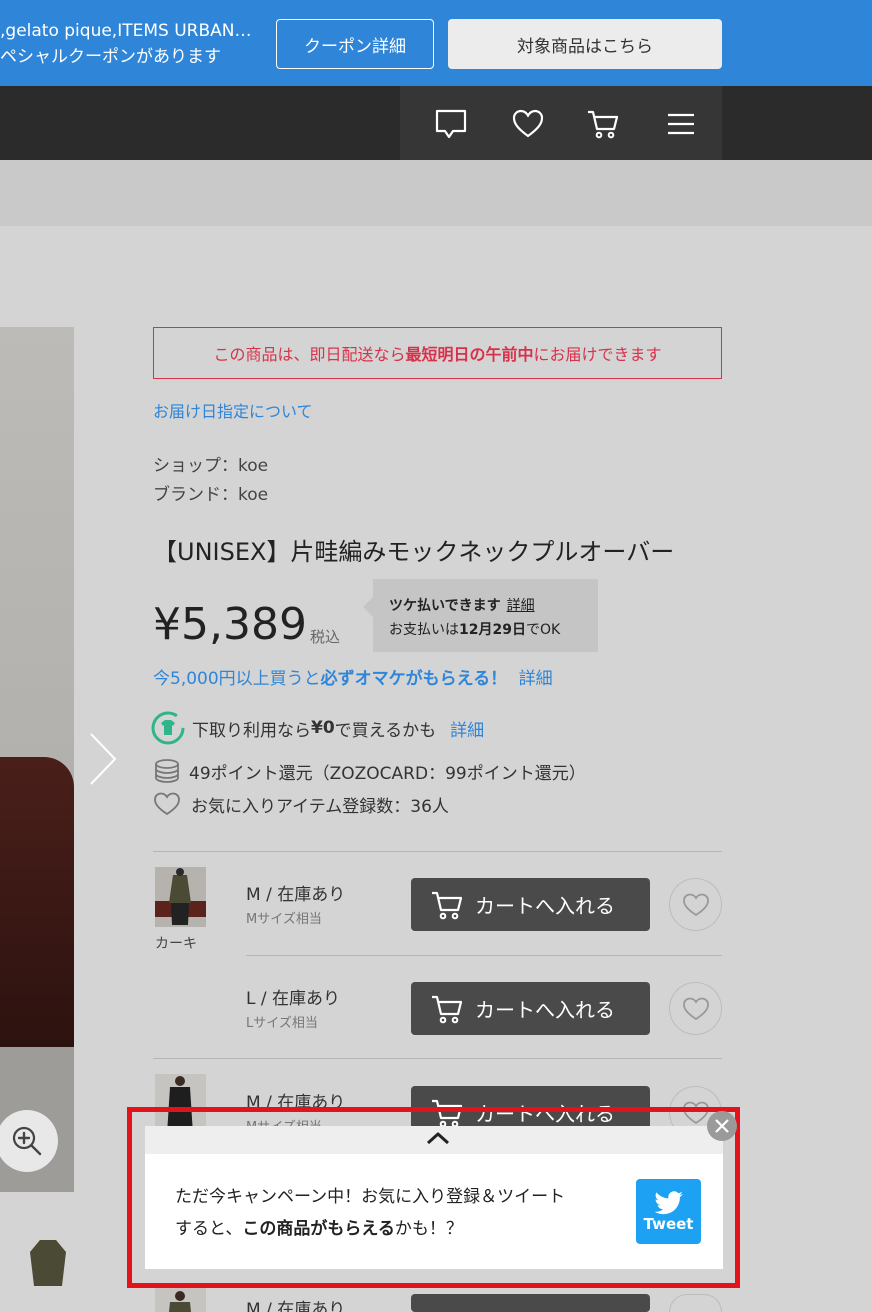  What do you see at coordinates (668, 1202) in the screenshot?
I see `twitter-bird-icon` at bounding box center [668, 1202].